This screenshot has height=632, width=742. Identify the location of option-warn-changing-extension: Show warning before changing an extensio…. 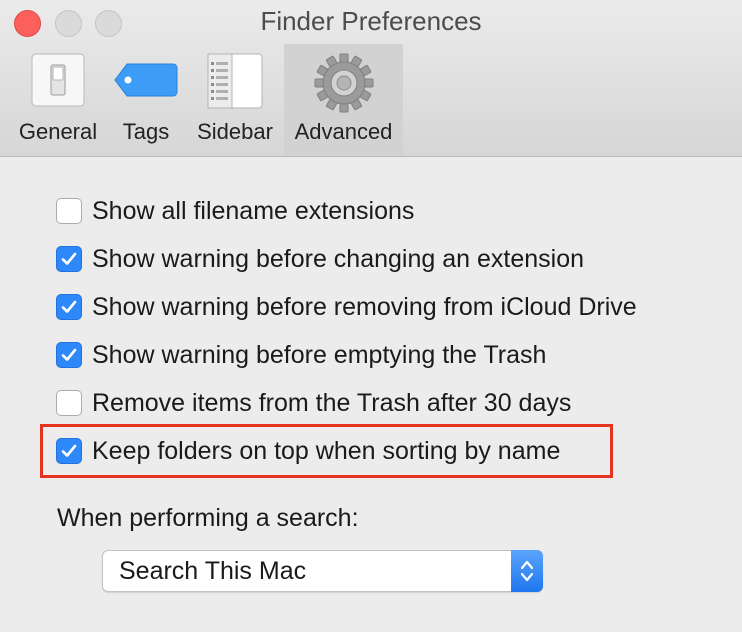
(320, 259).